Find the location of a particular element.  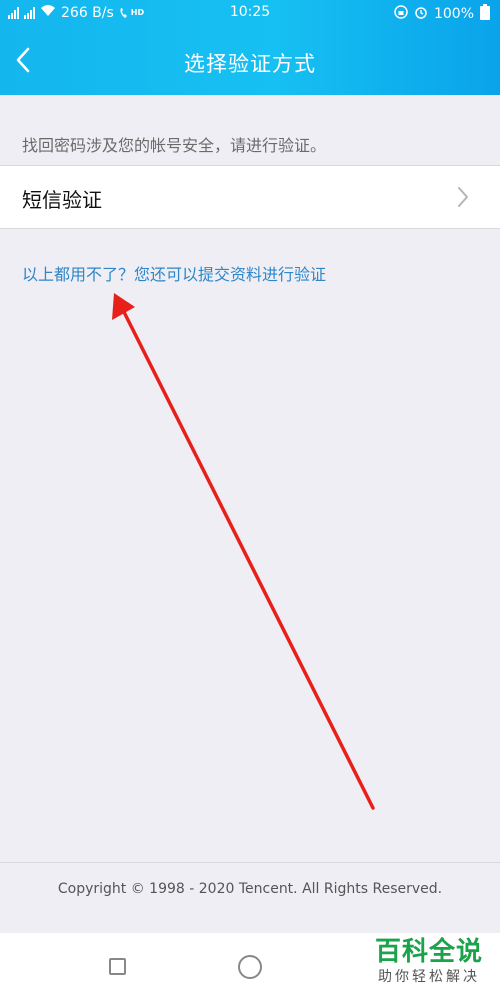

recent-apps-icon is located at coordinates (117, 966).